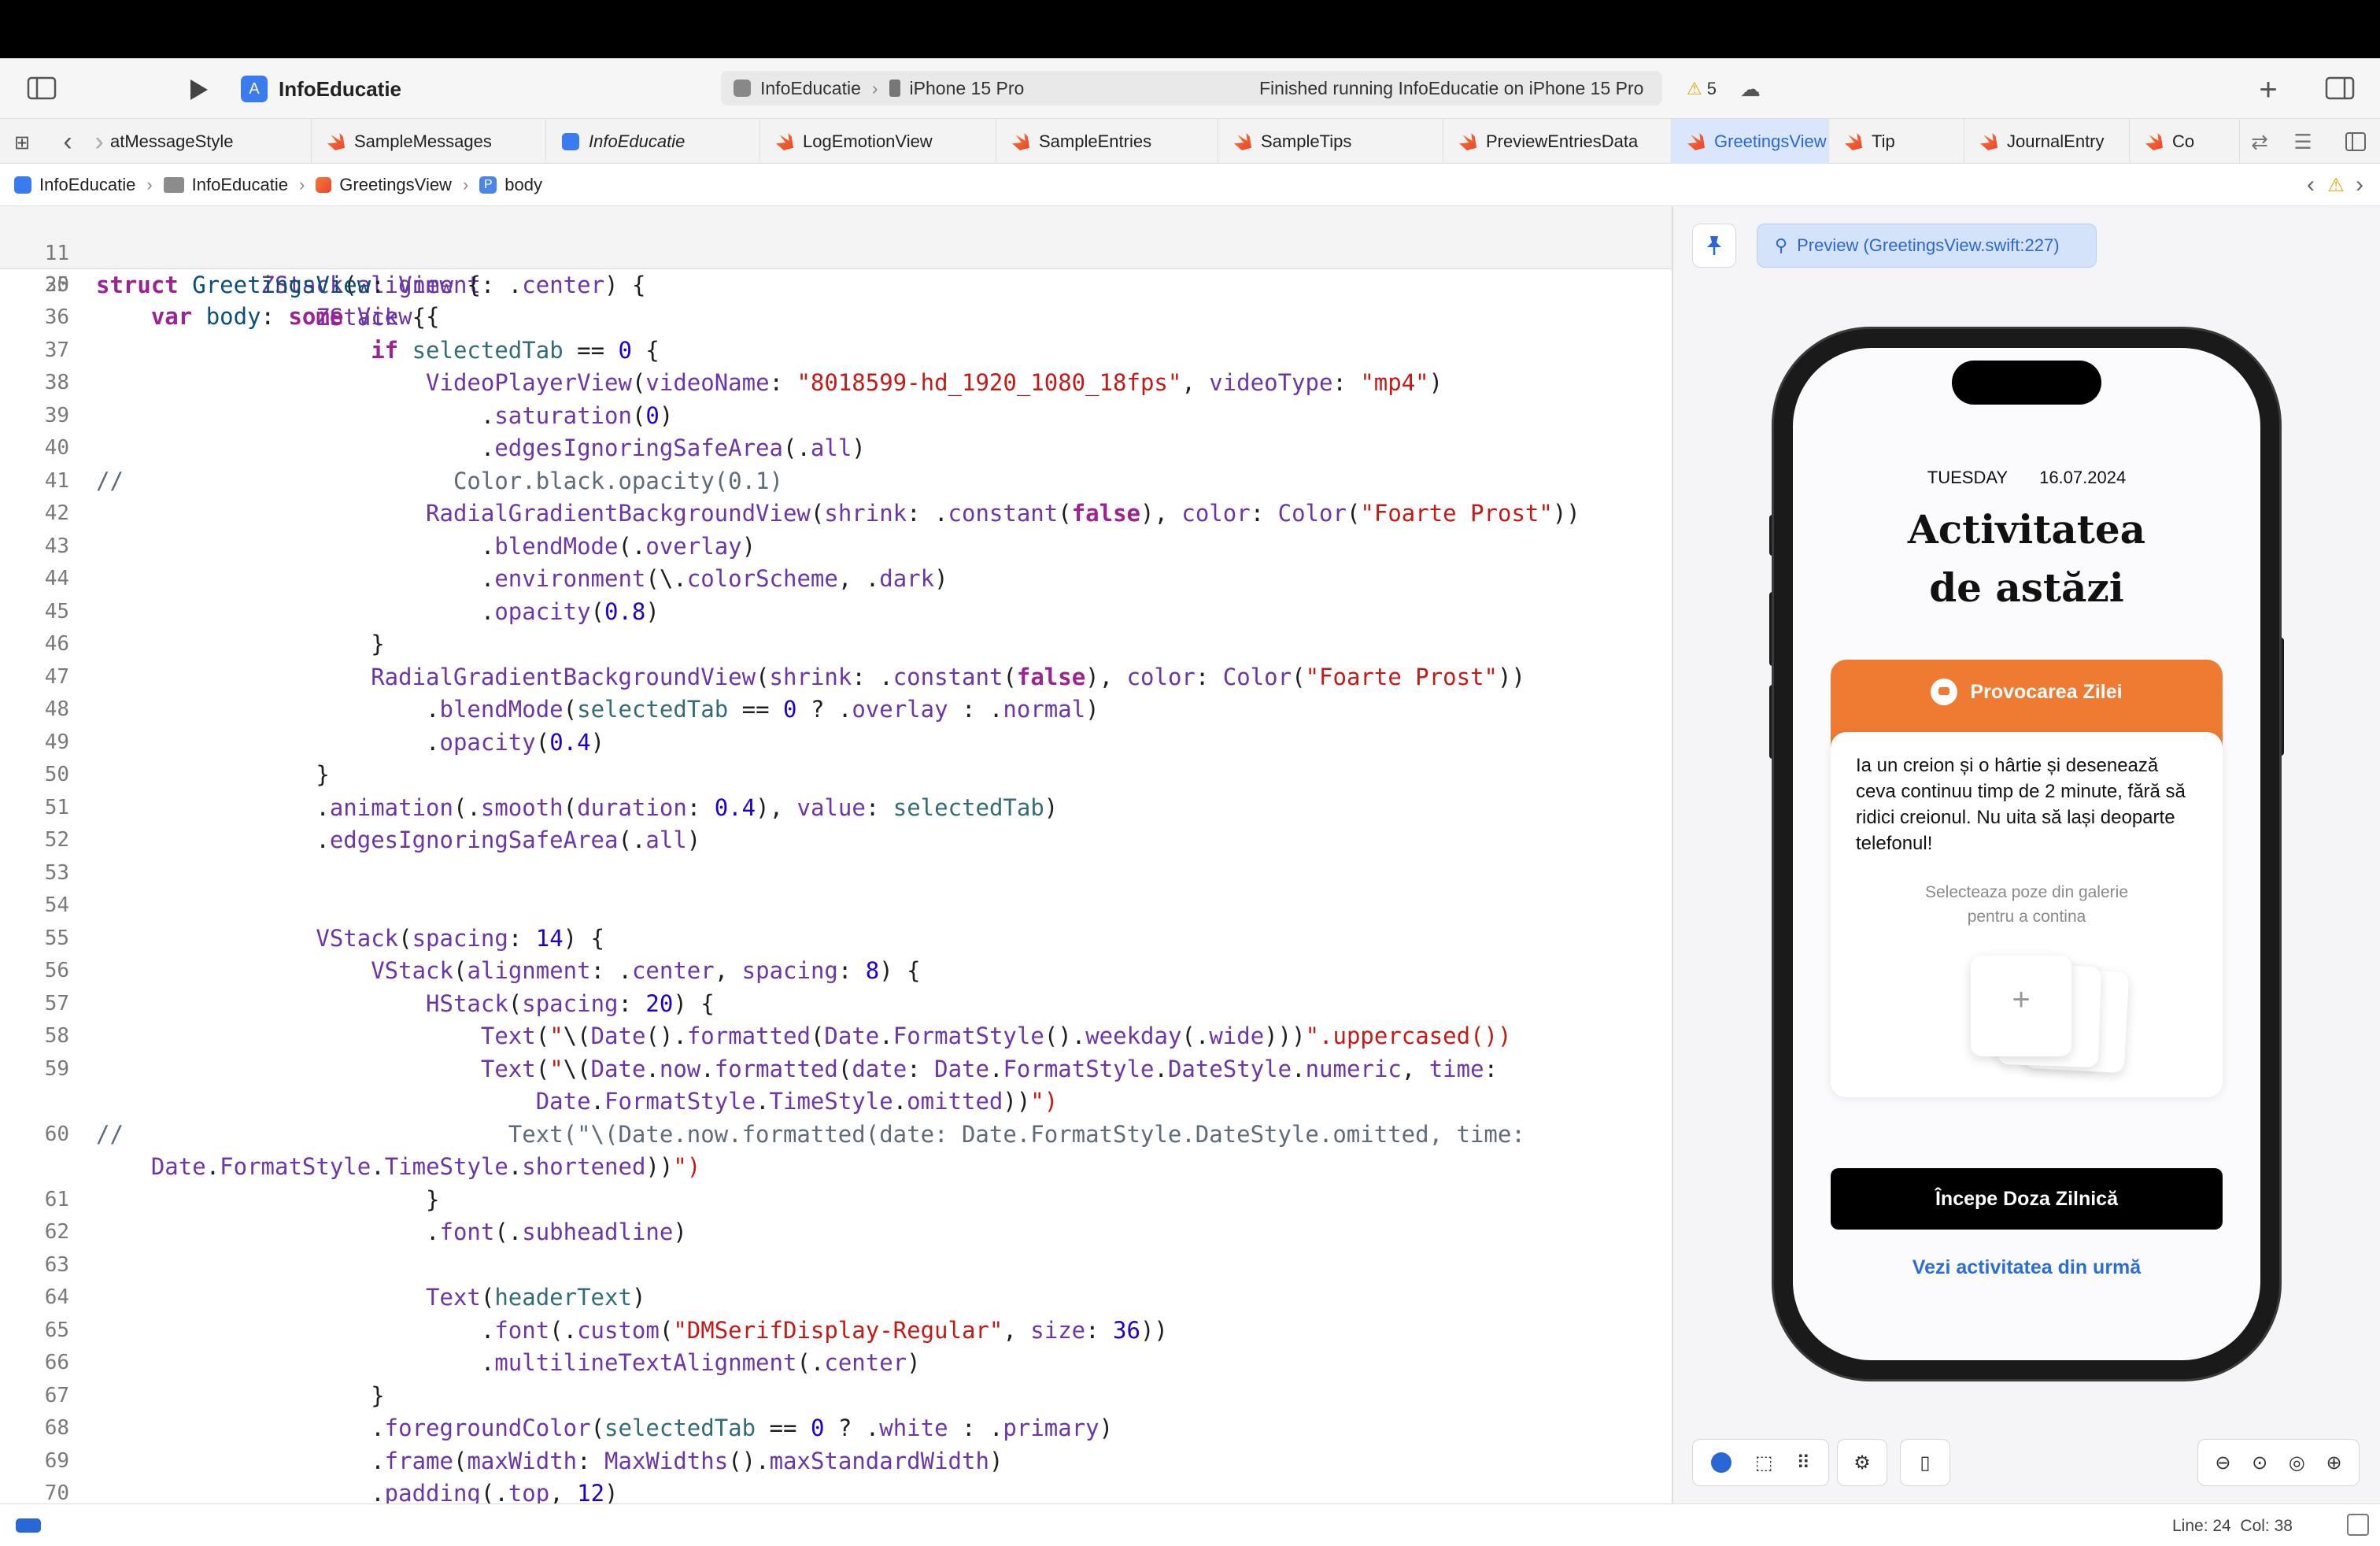 The width and height of the screenshot is (2380, 1546). What do you see at coordinates (836, 1166) in the screenshot?
I see `code-line: Date.FormatStyle.TimeStyle.shortened))")` at bounding box center [836, 1166].